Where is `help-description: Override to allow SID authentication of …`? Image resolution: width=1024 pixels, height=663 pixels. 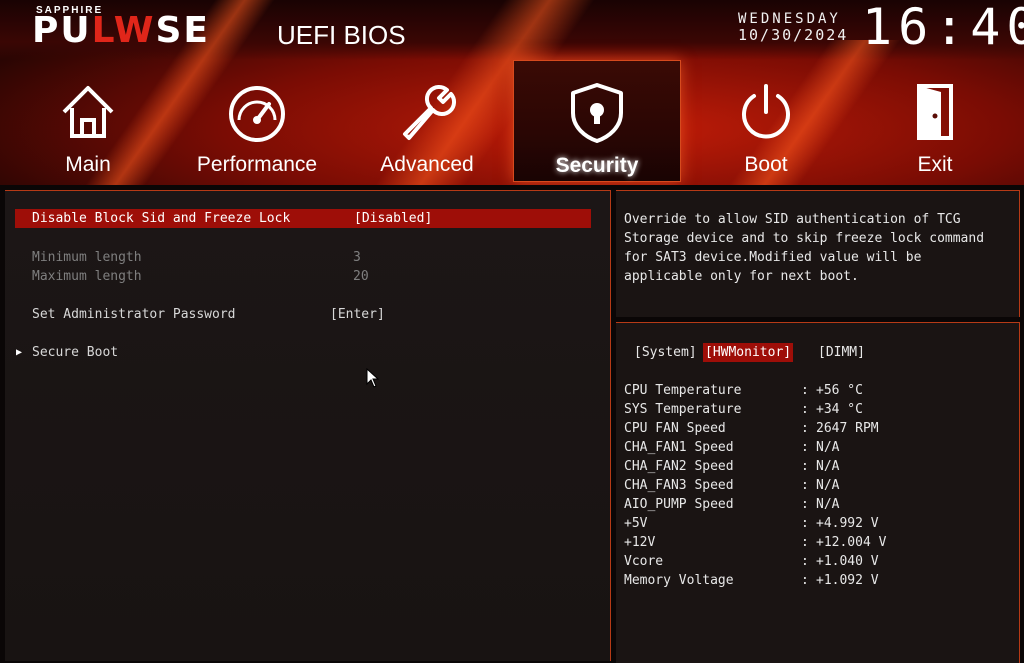
help-description: Override to allow SID authentication of … is located at coordinates (804, 248).